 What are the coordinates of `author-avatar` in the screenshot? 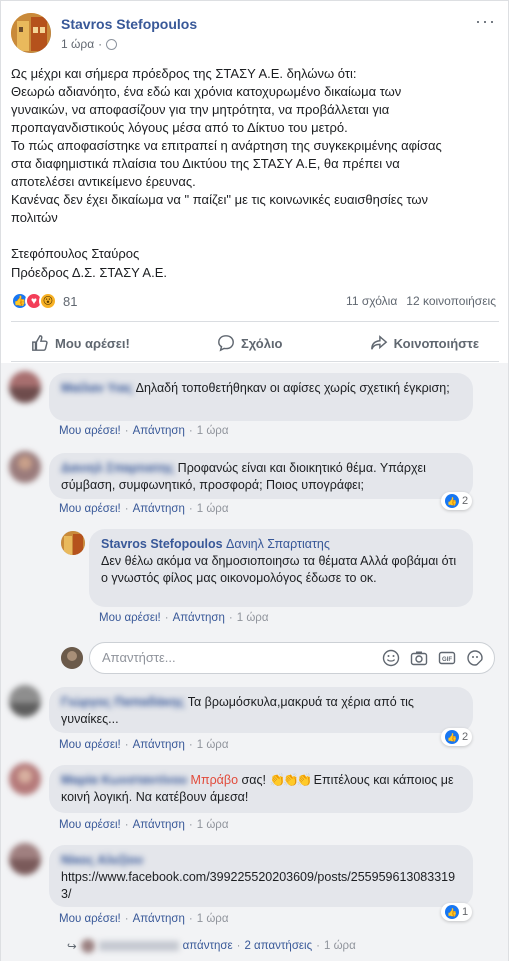 It's located at (31, 33).